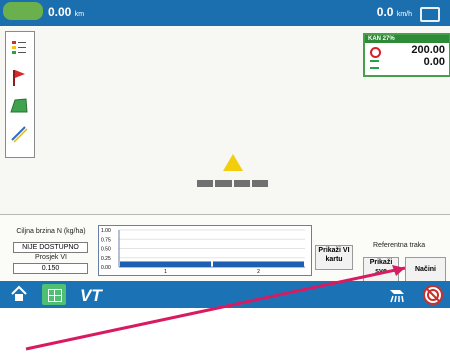 The height and width of the screenshot is (356, 450). What do you see at coordinates (91, 296) in the screenshot?
I see `vt-icon: VT` at bounding box center [91, 296].